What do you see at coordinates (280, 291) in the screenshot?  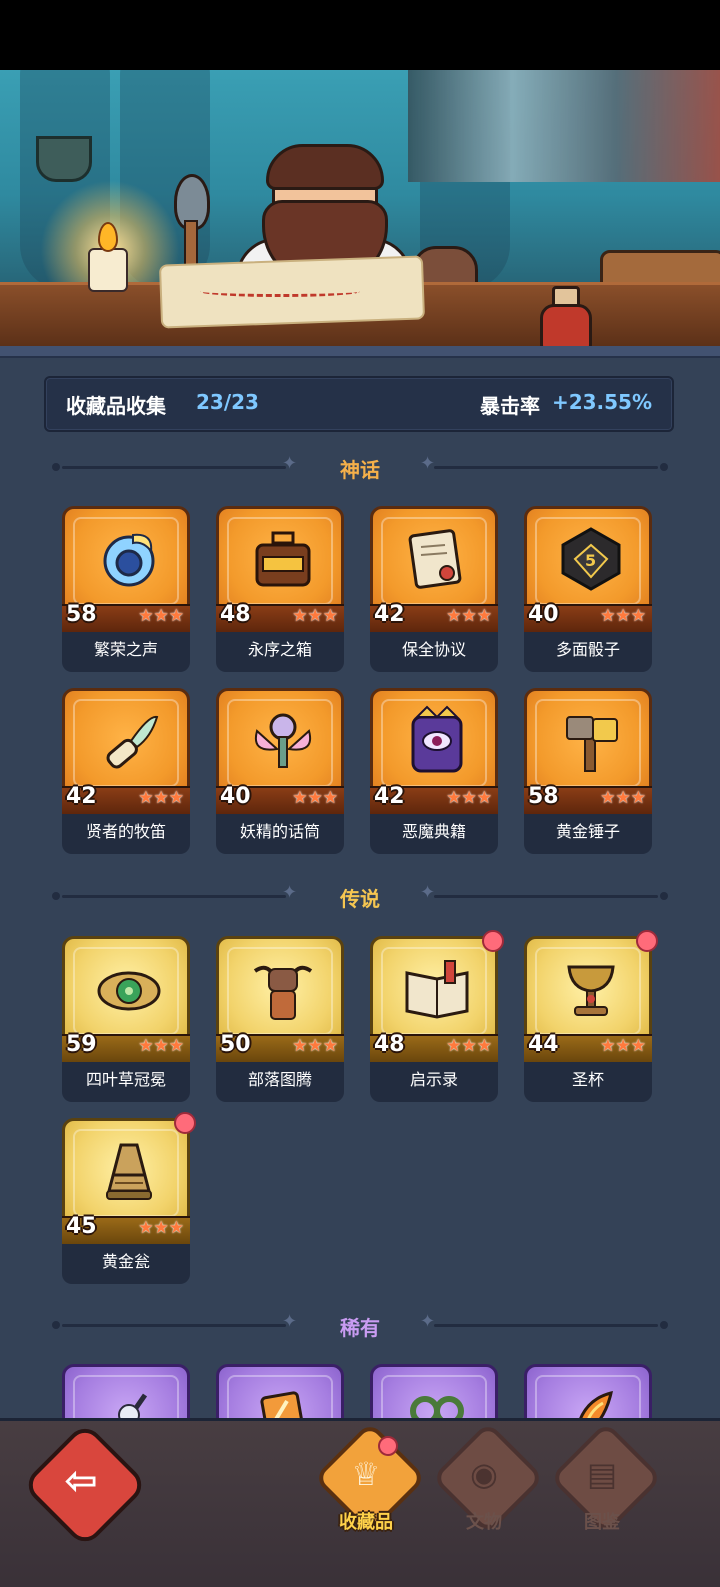 I see `map-path` at bounding box center [280, 291].